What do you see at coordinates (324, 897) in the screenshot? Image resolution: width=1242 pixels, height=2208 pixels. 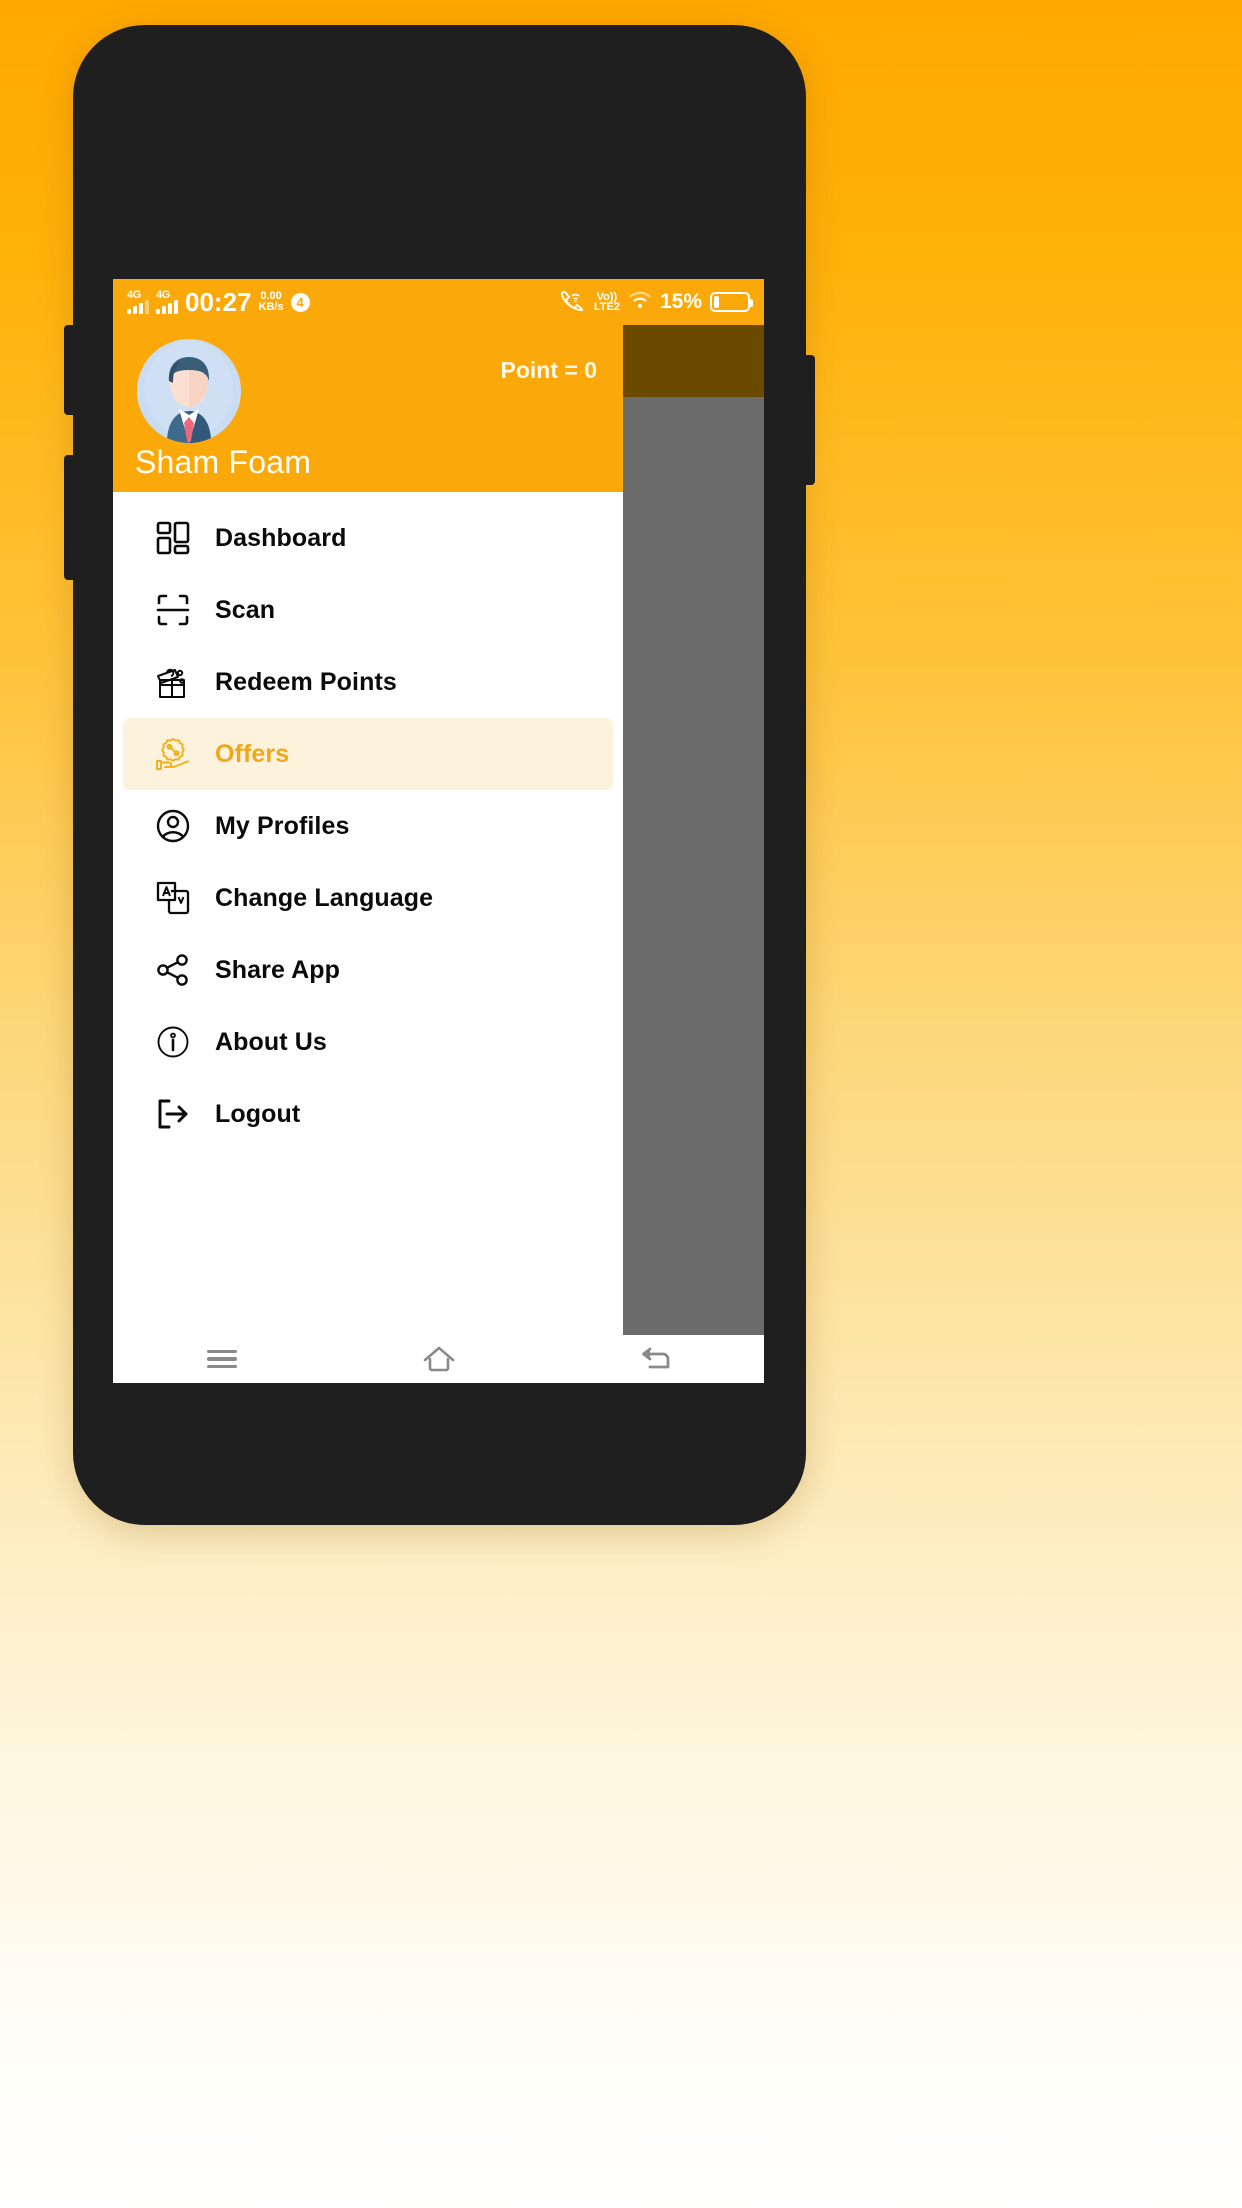 I see `sidebar-item-label: Change Language` at bounding box center [324, 897].